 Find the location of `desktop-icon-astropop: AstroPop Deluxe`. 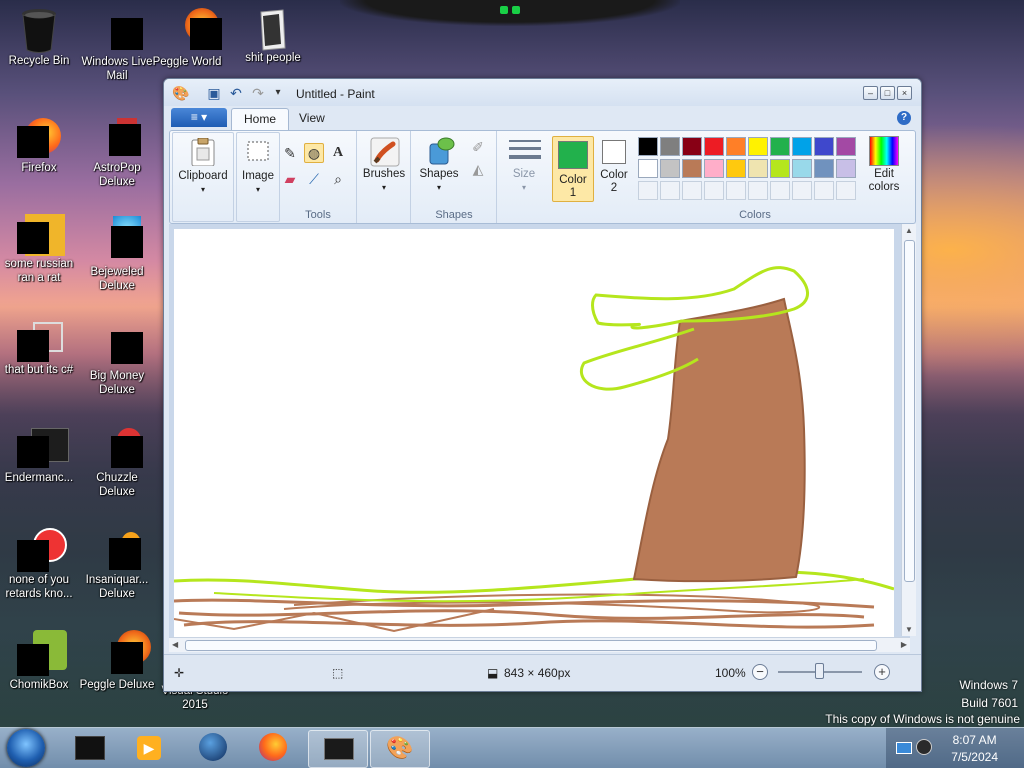

desktop-icon-astropop: AstroPop Deluxe is located at coordinates (117, 153).